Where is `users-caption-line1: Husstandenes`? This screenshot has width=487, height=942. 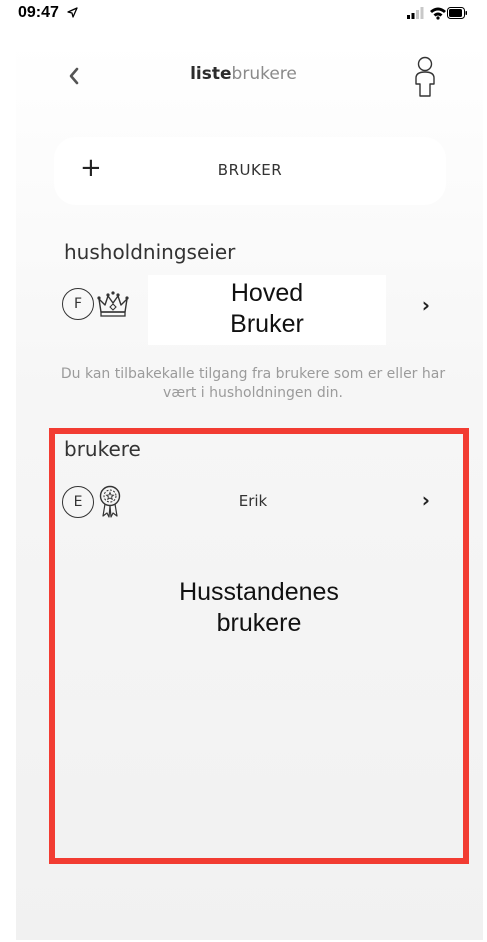
users-caption-line1: Husstandenes is located at coordinates (259, 592).